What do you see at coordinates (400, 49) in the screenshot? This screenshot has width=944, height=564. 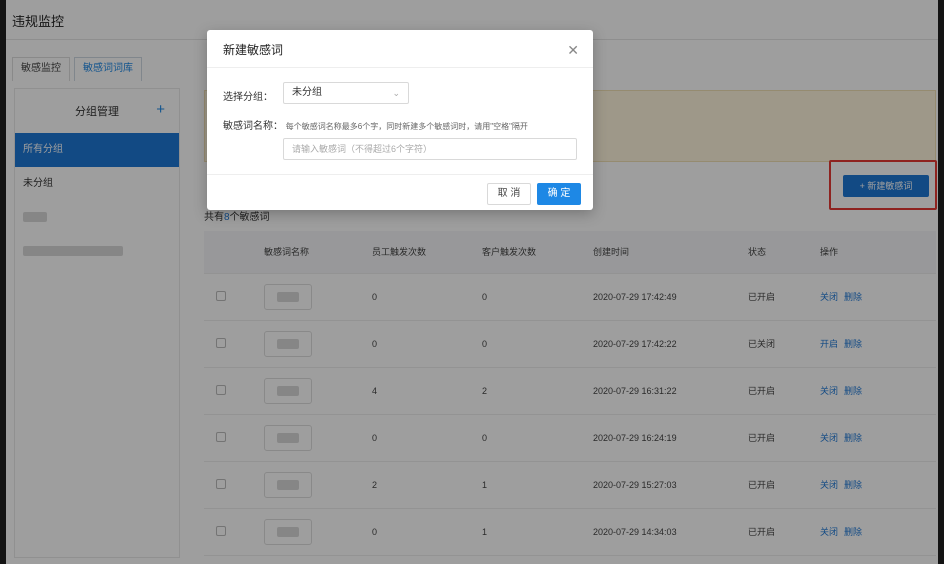 I see `dialog-header: 新建敏感词 ✕` at bounding box center [400, 49].